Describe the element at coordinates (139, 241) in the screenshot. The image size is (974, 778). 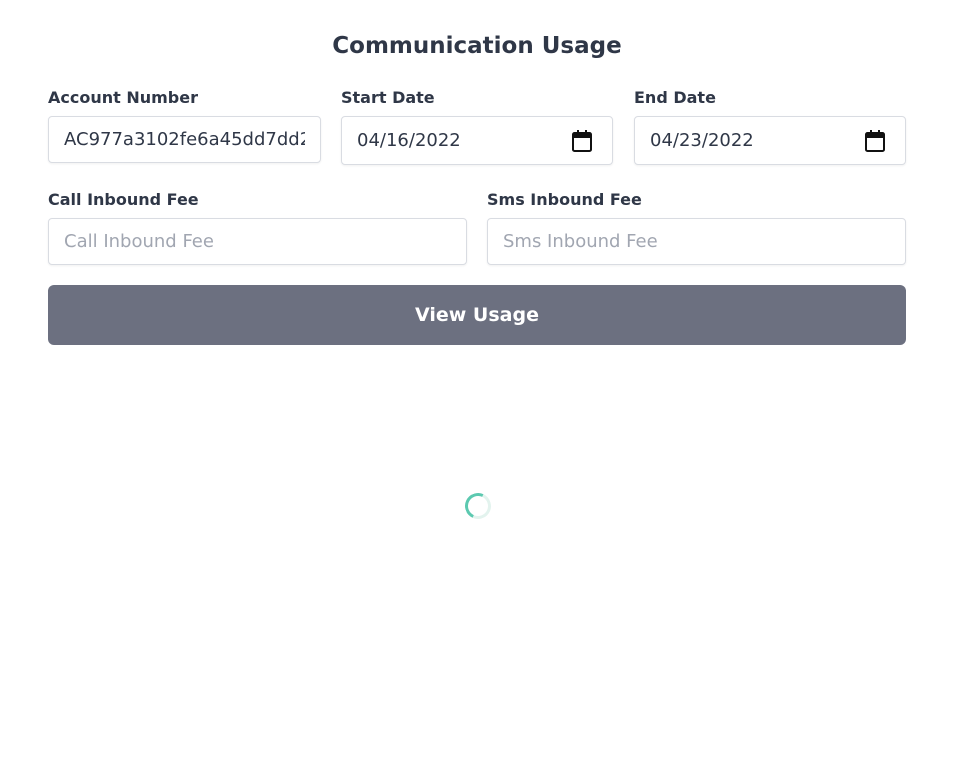
I see `call-inbound-fee-placeholder: Call Inbound Fee` at that location.